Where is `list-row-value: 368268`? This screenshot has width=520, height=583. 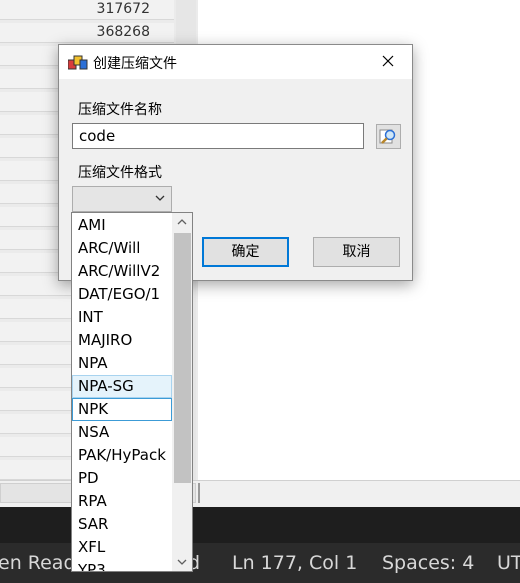
list-row-value: 368268 is located at coordinates (123, 32).